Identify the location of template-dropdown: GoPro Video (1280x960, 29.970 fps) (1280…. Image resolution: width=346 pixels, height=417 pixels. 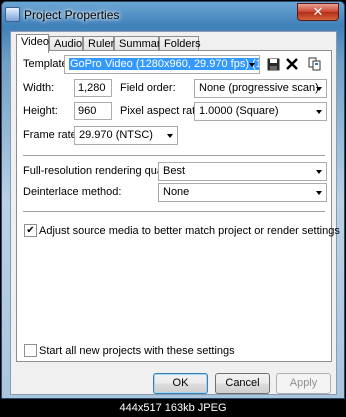
(162, 64).